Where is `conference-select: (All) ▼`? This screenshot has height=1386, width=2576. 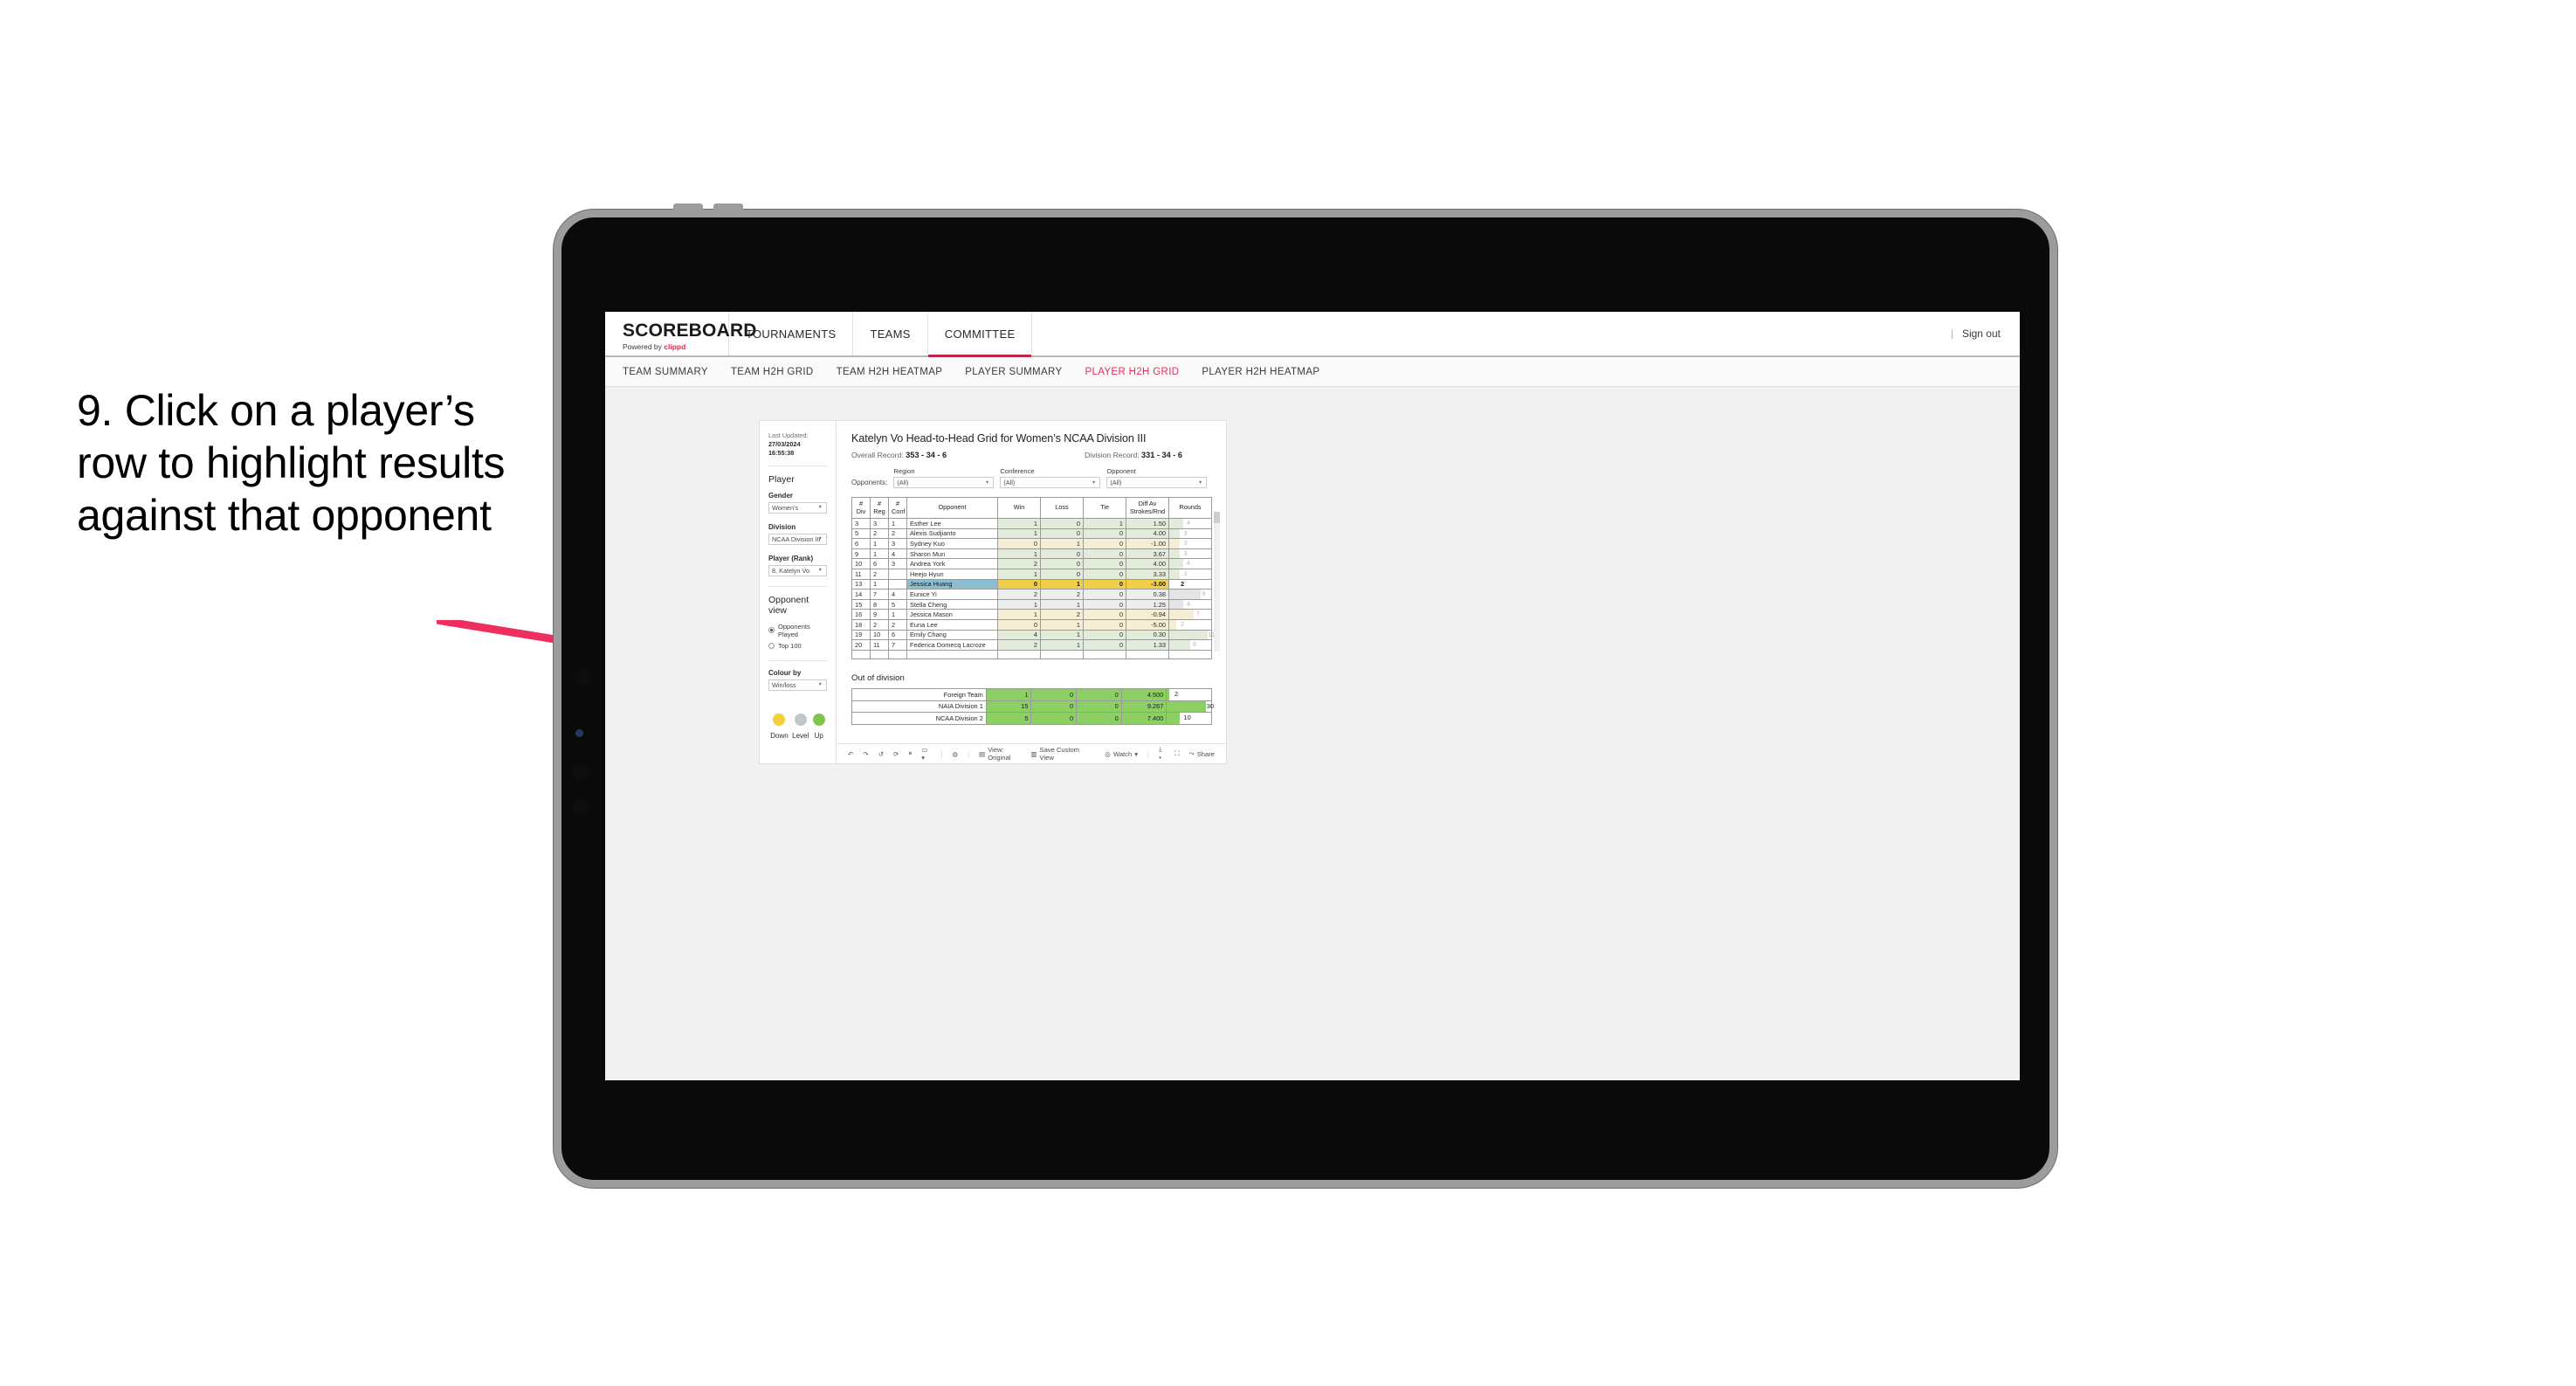
conference-select: (All) ▼ is located at coordinates (1050, 482).